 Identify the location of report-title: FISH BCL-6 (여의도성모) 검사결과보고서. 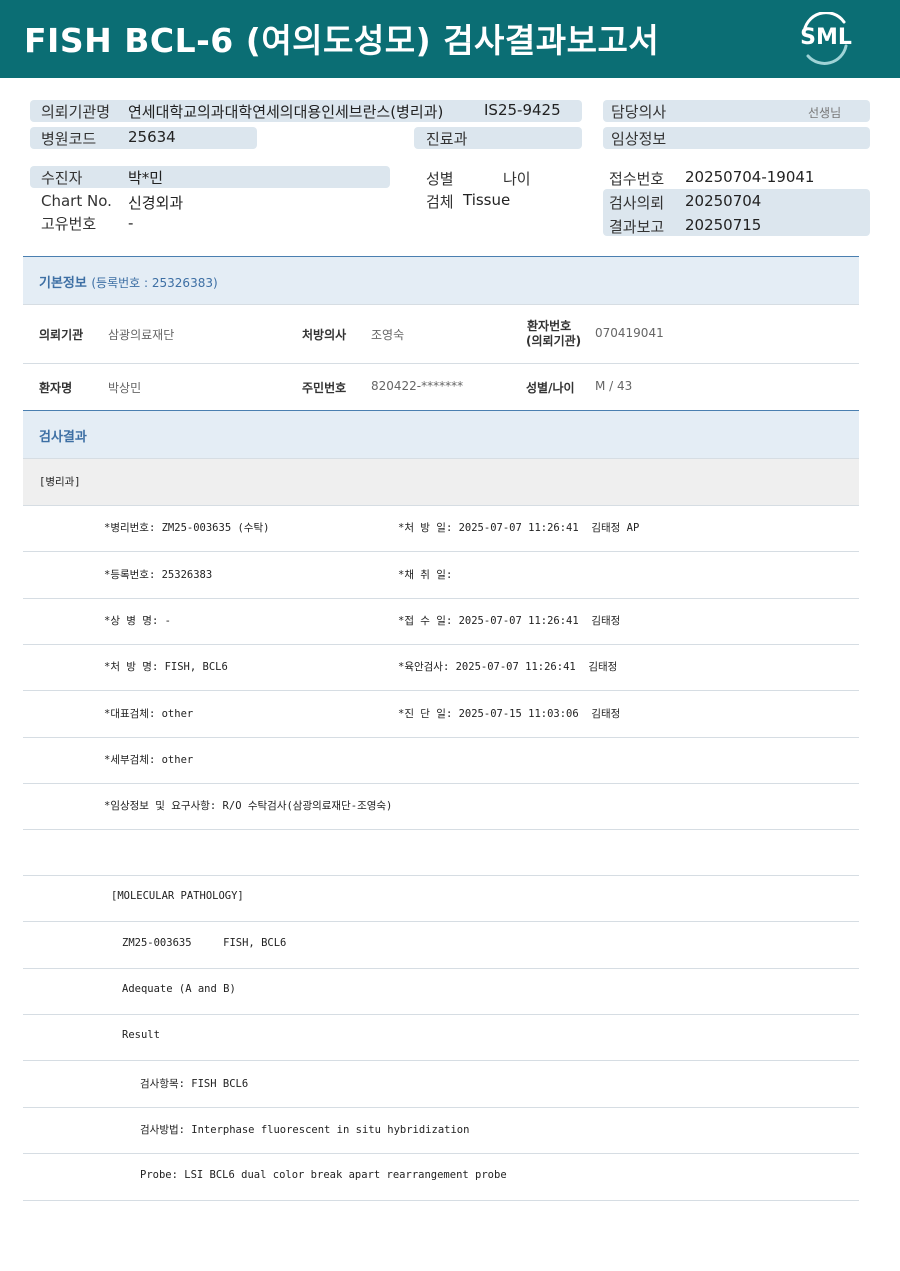
(342, 40).